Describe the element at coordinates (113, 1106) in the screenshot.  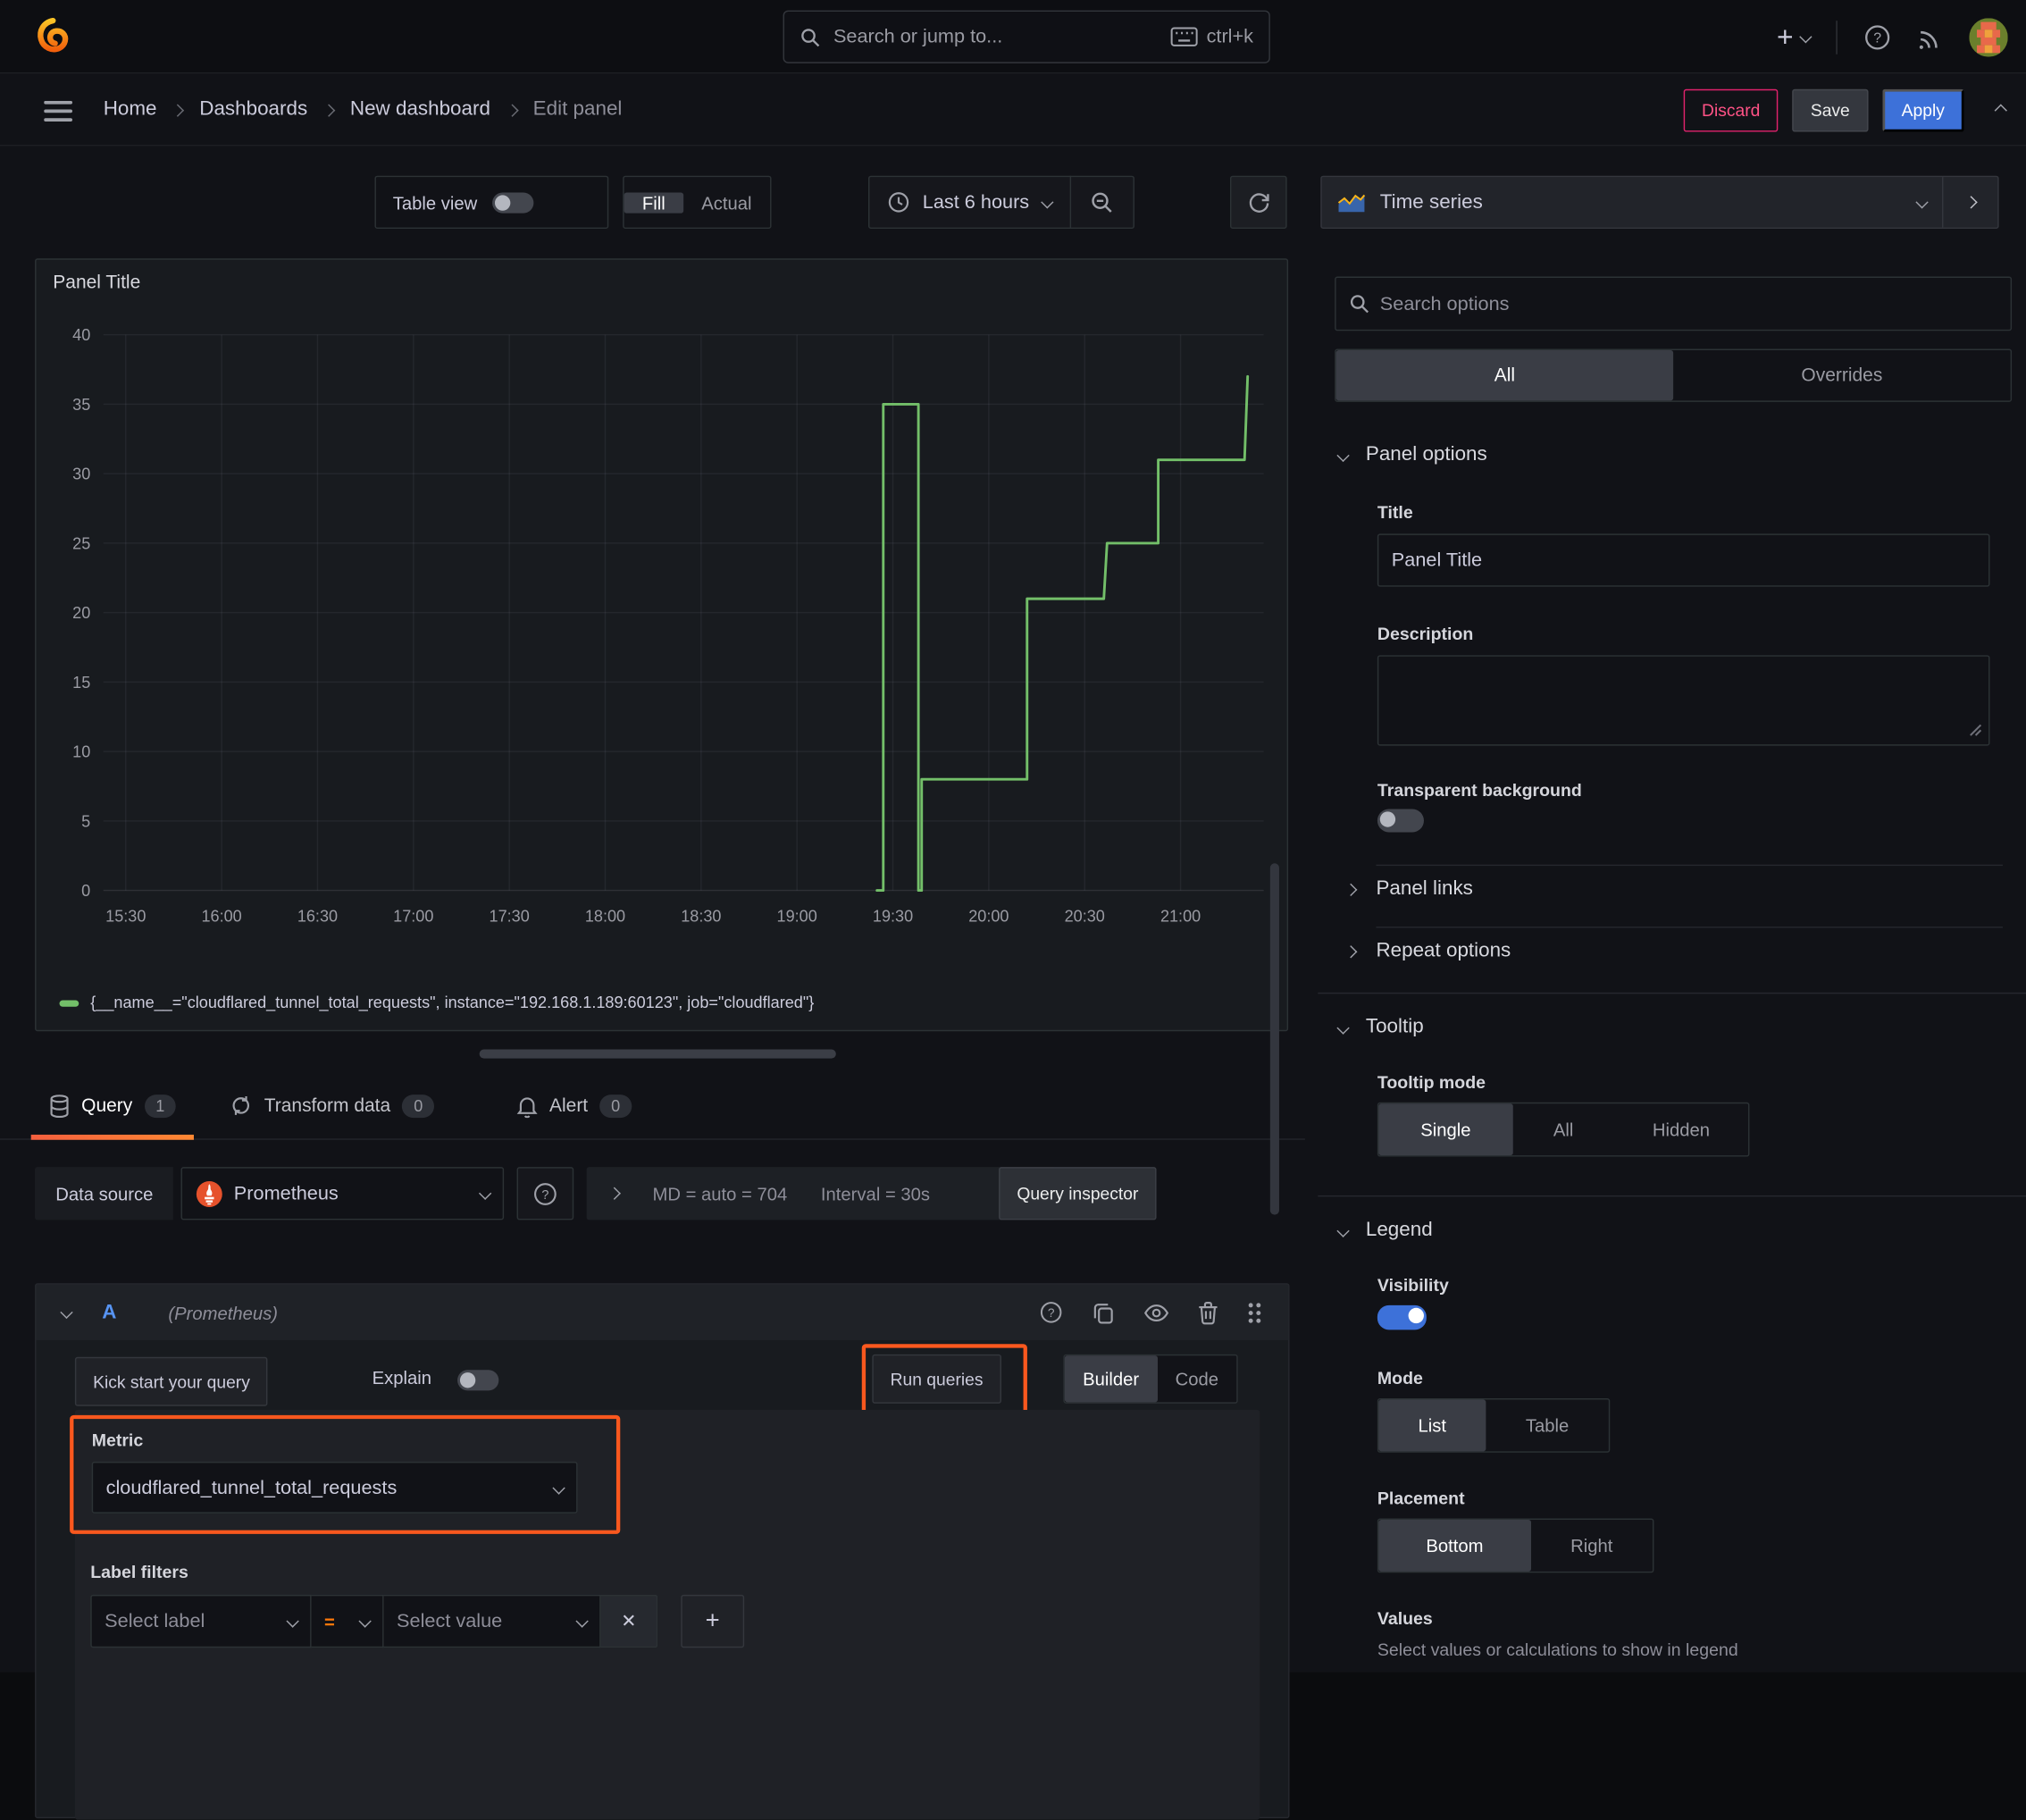
I see `tab-query: Query 1` at that location.